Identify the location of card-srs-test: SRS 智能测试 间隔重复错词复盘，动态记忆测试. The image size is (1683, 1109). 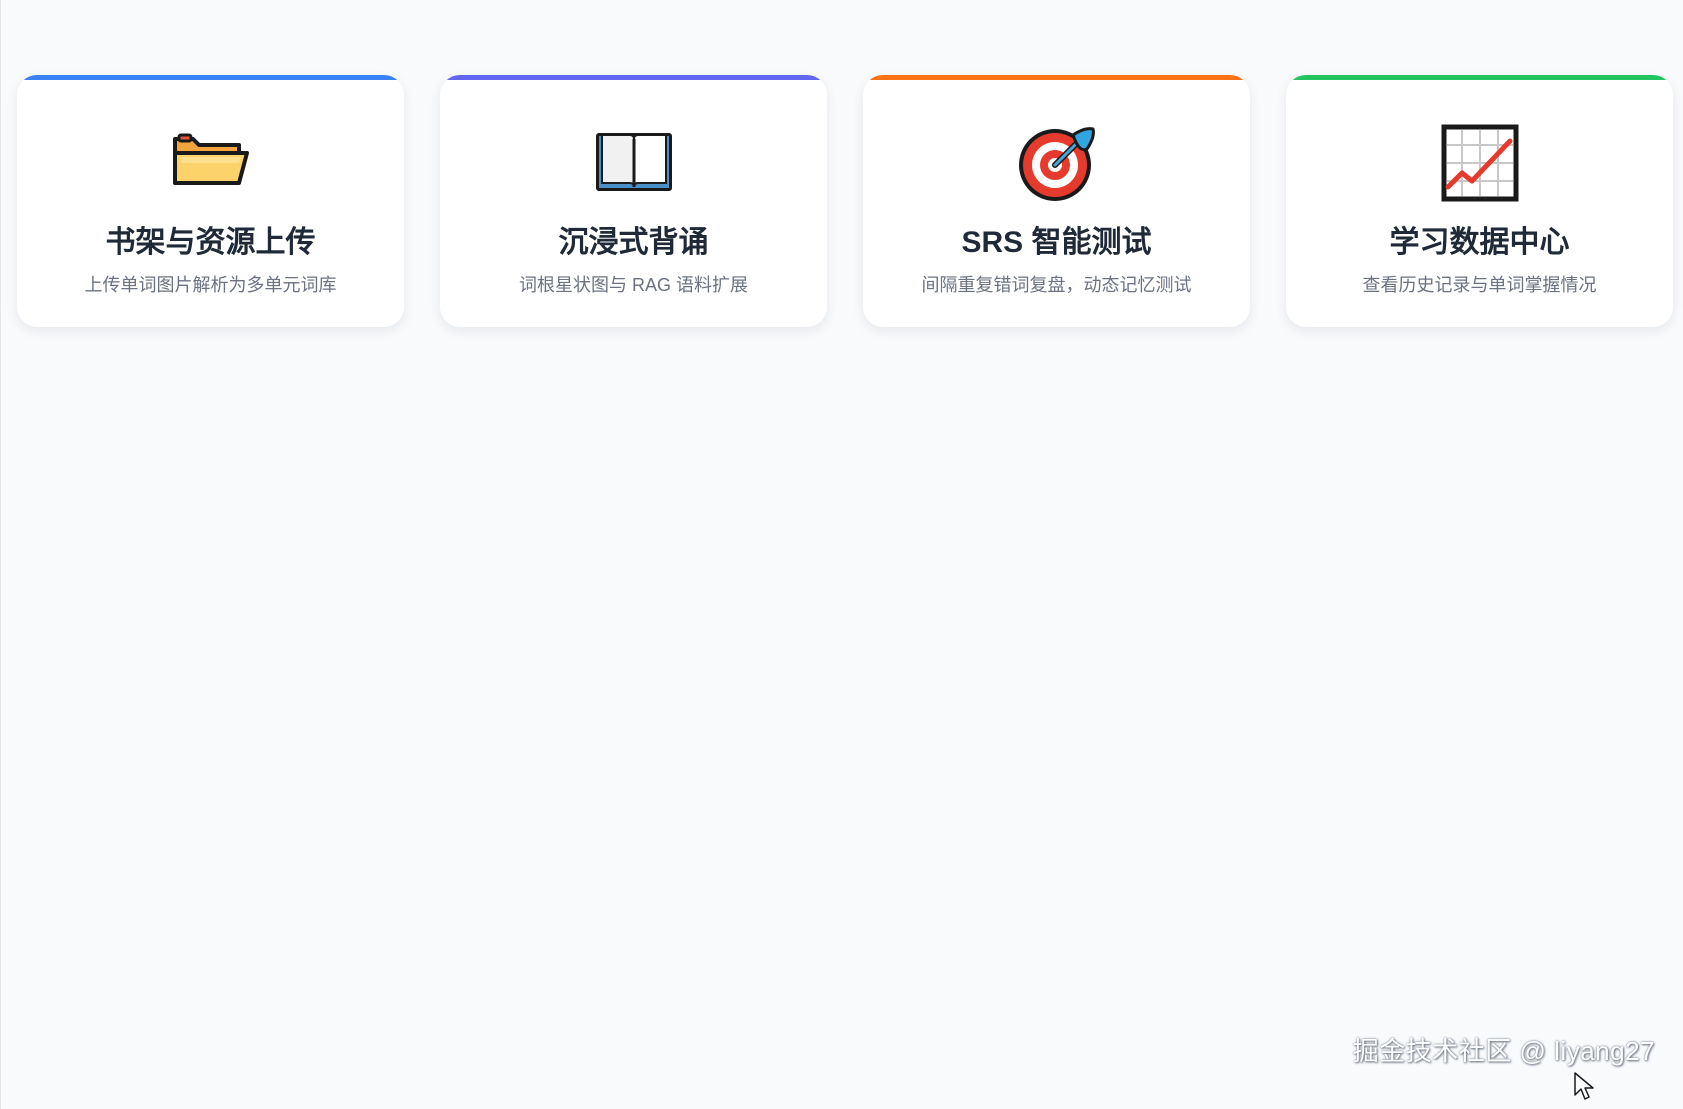
(1056, 201).